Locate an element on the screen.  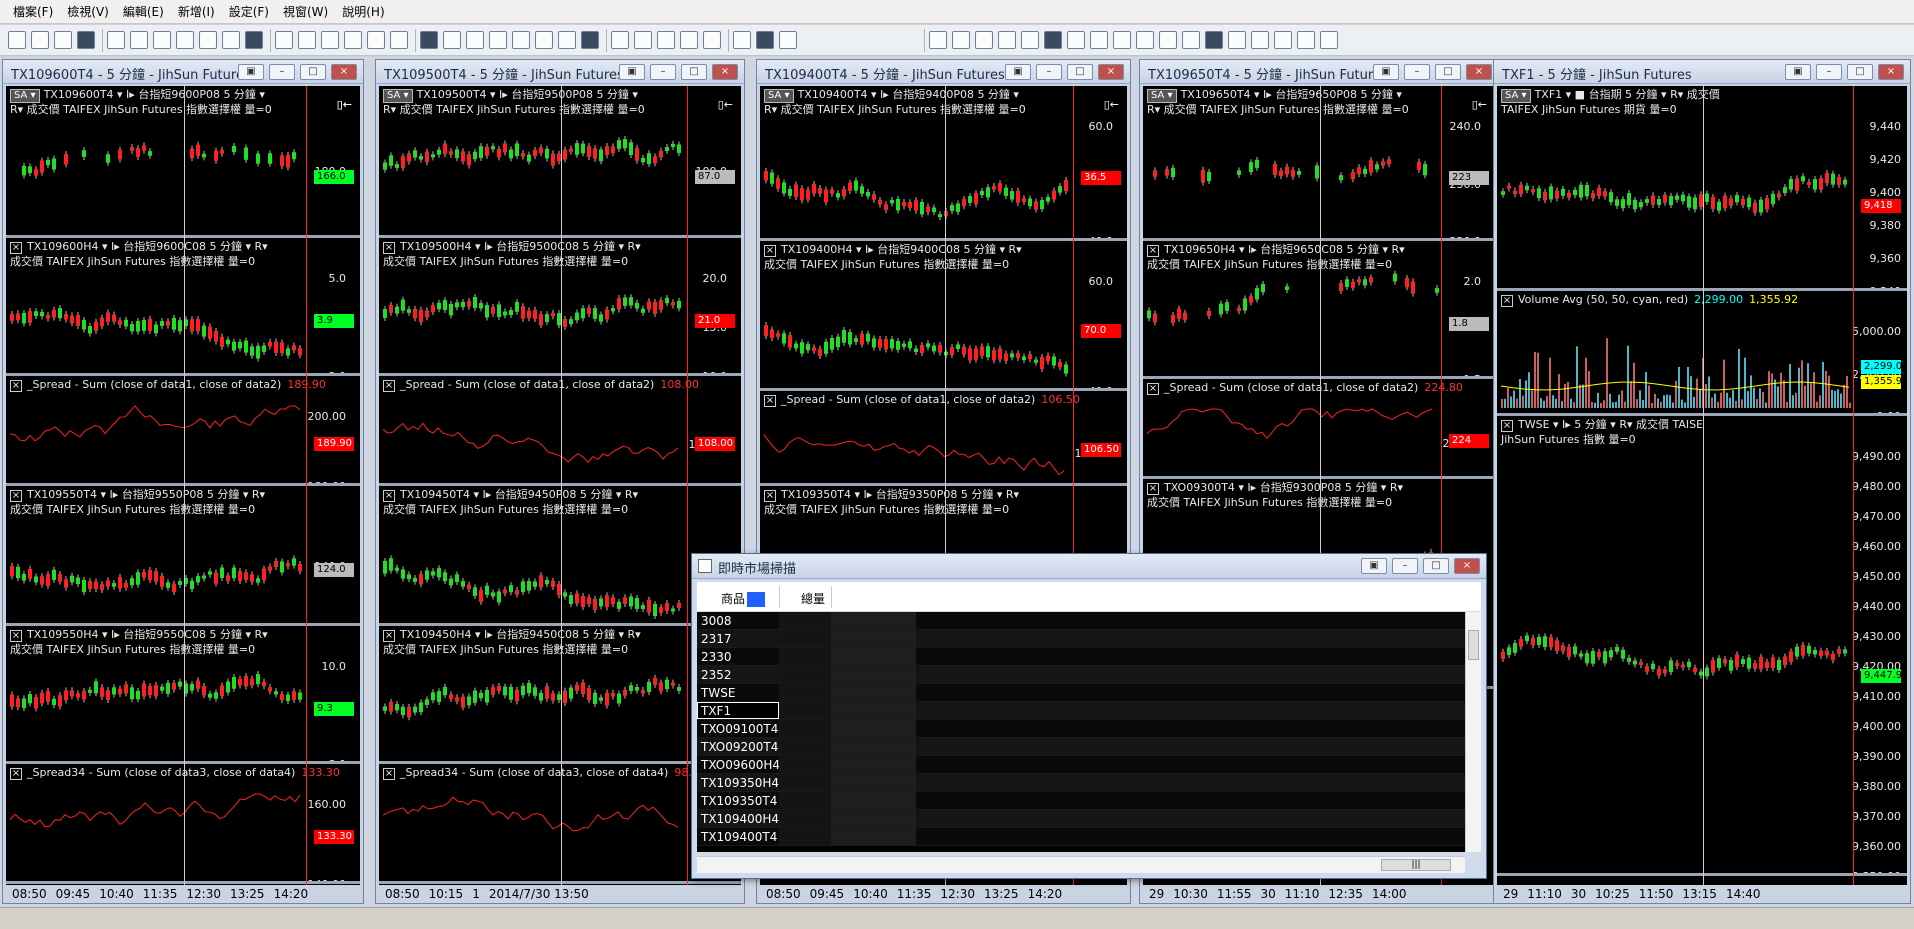
scrollbar-thumb: ||| is located at coordinates (1416, 865).